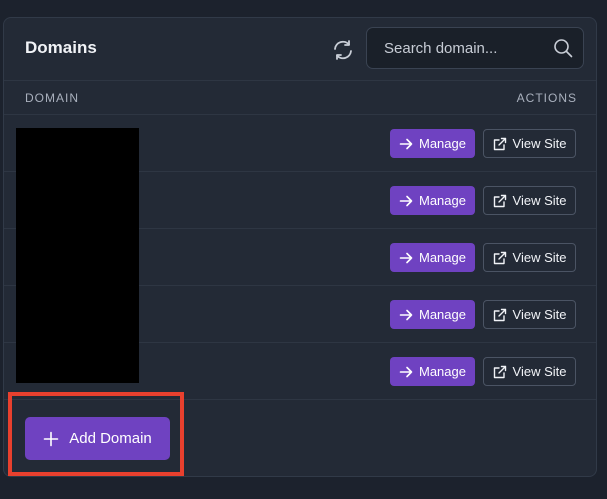 The height and width of the screenshot is (499, 607). Describe the element at coordinates (110, 438) in the screenshot. I see `add-domain-label: Add Domain` at that location.